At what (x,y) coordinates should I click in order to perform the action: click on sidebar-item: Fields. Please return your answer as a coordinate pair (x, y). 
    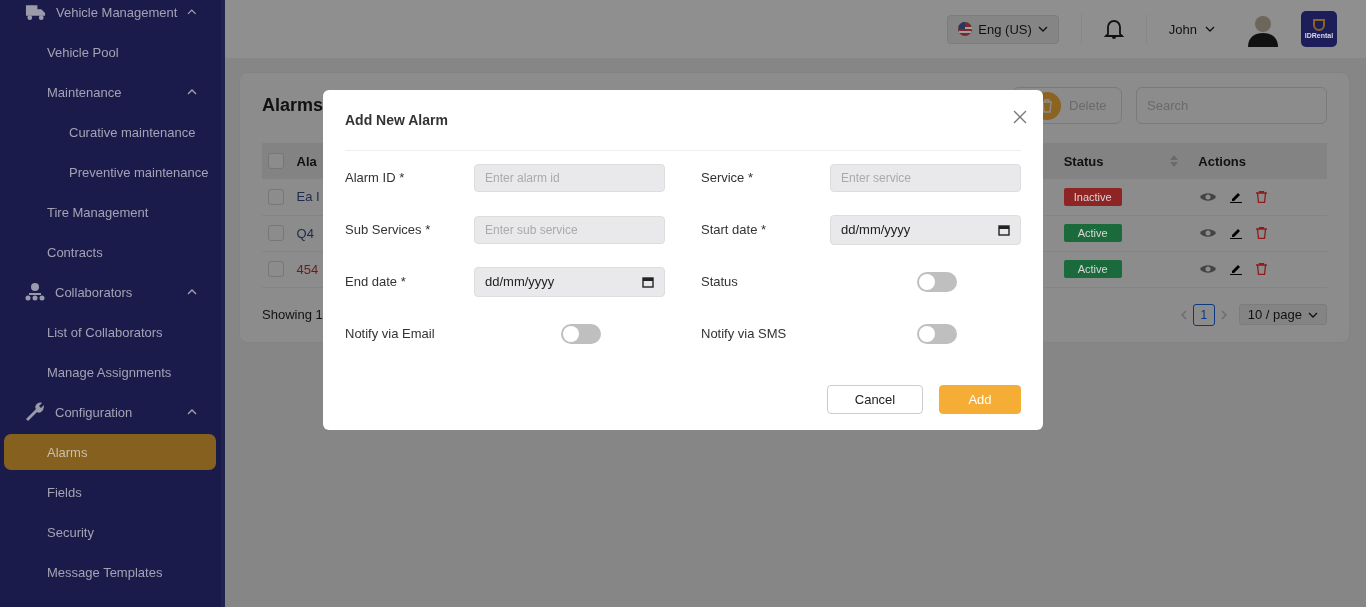
    Looking at the image, I should click on (110, 492).